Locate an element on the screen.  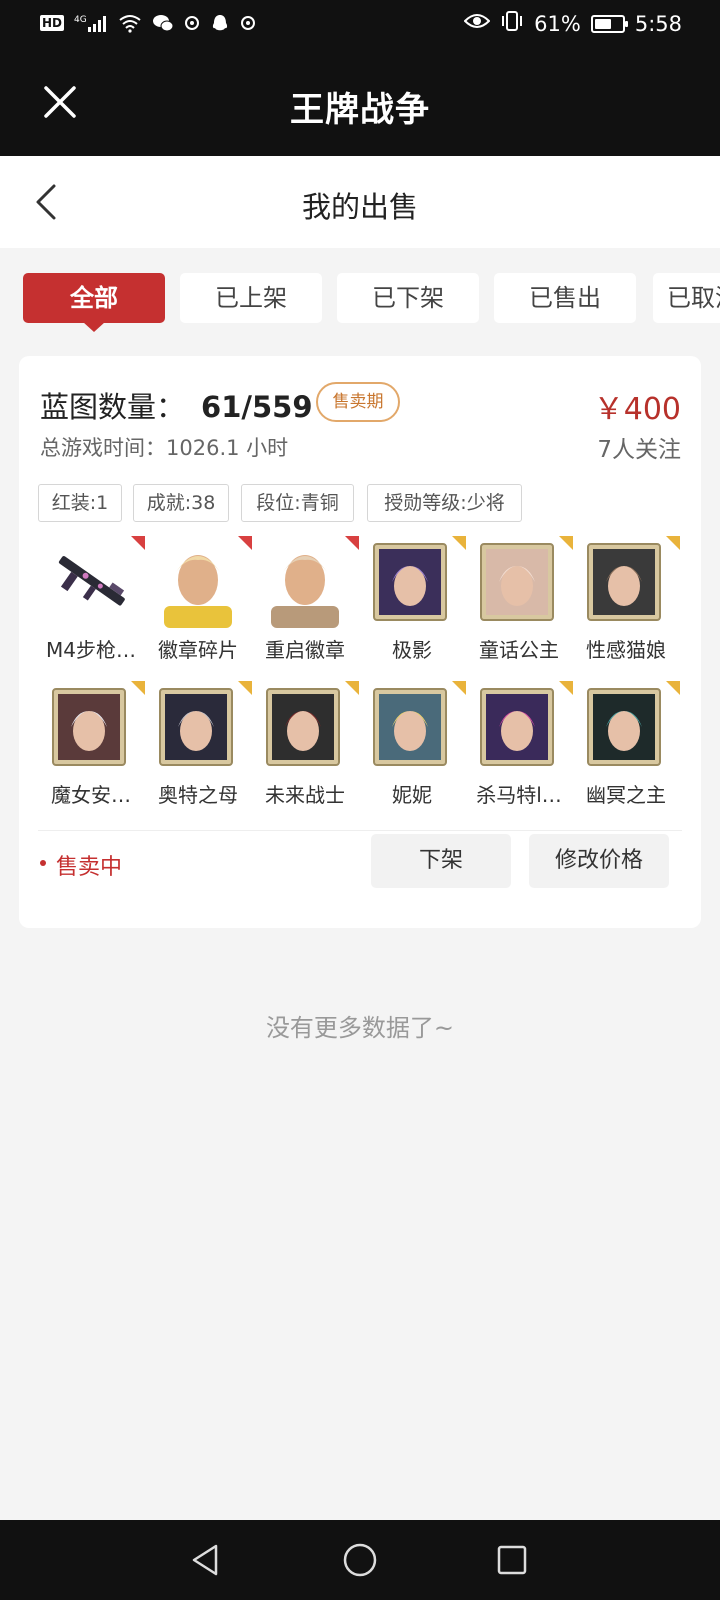
clock: 5:58 is located at coordinates (658, 23).